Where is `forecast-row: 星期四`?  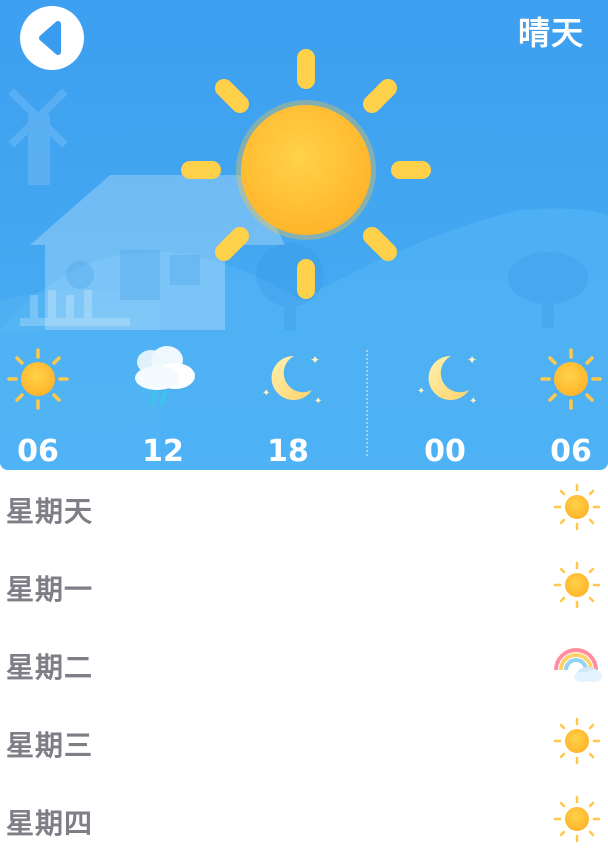 forecast-row: 星期四 is located at coordinates (304, 821).